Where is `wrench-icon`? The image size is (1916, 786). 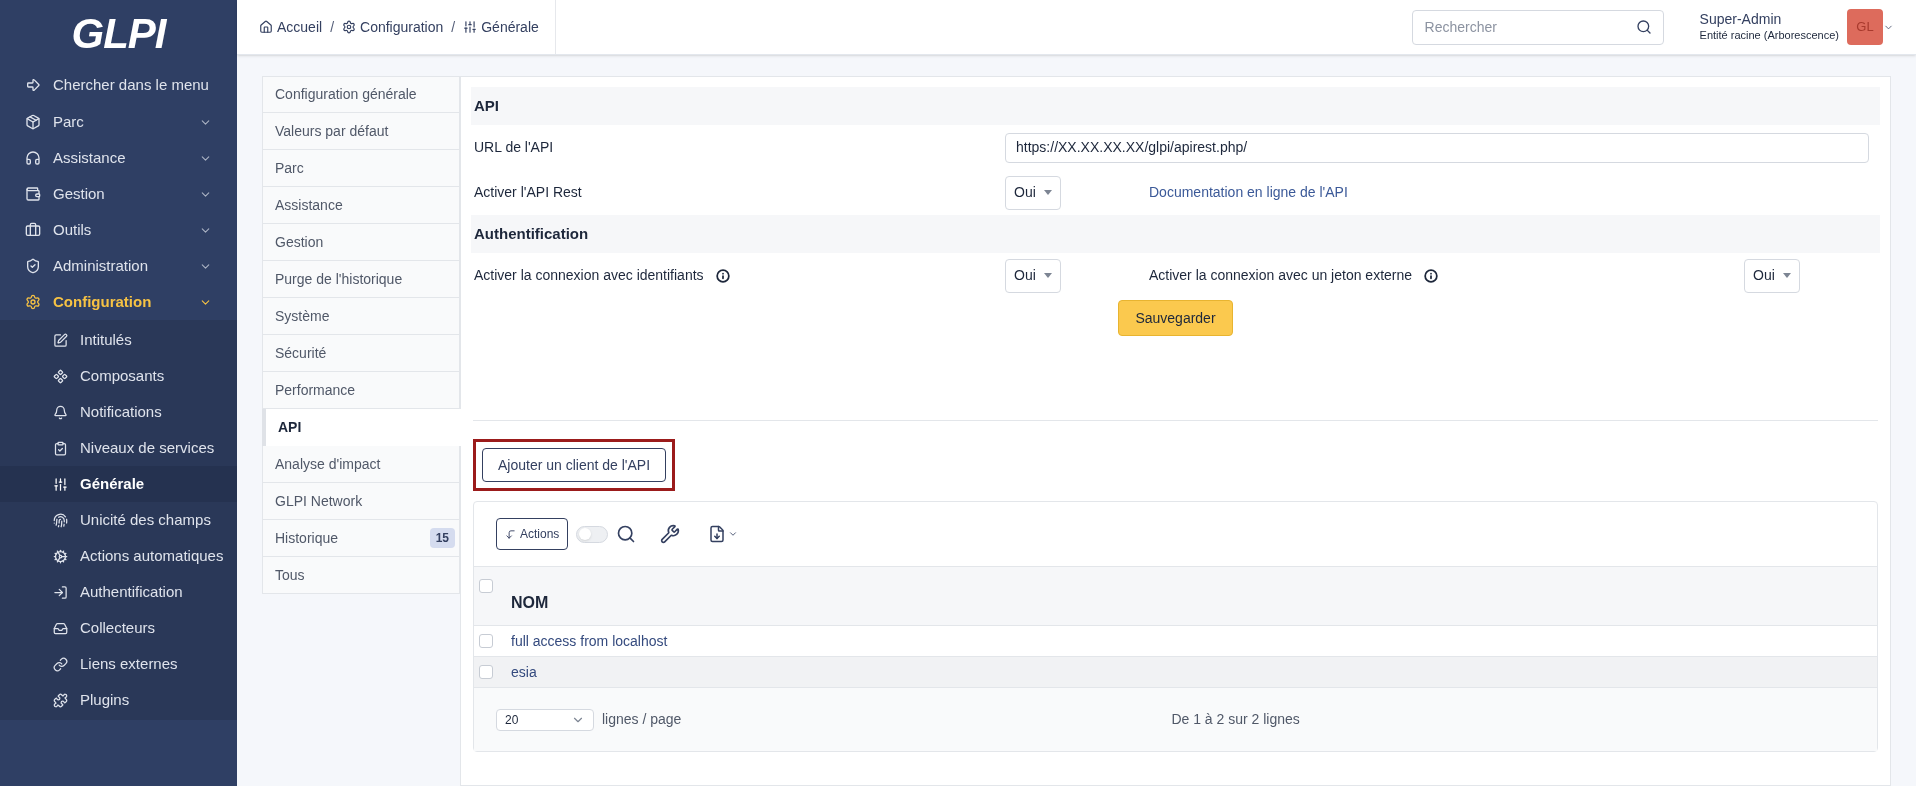
wrench-icon is located at coordinates (670, 534).